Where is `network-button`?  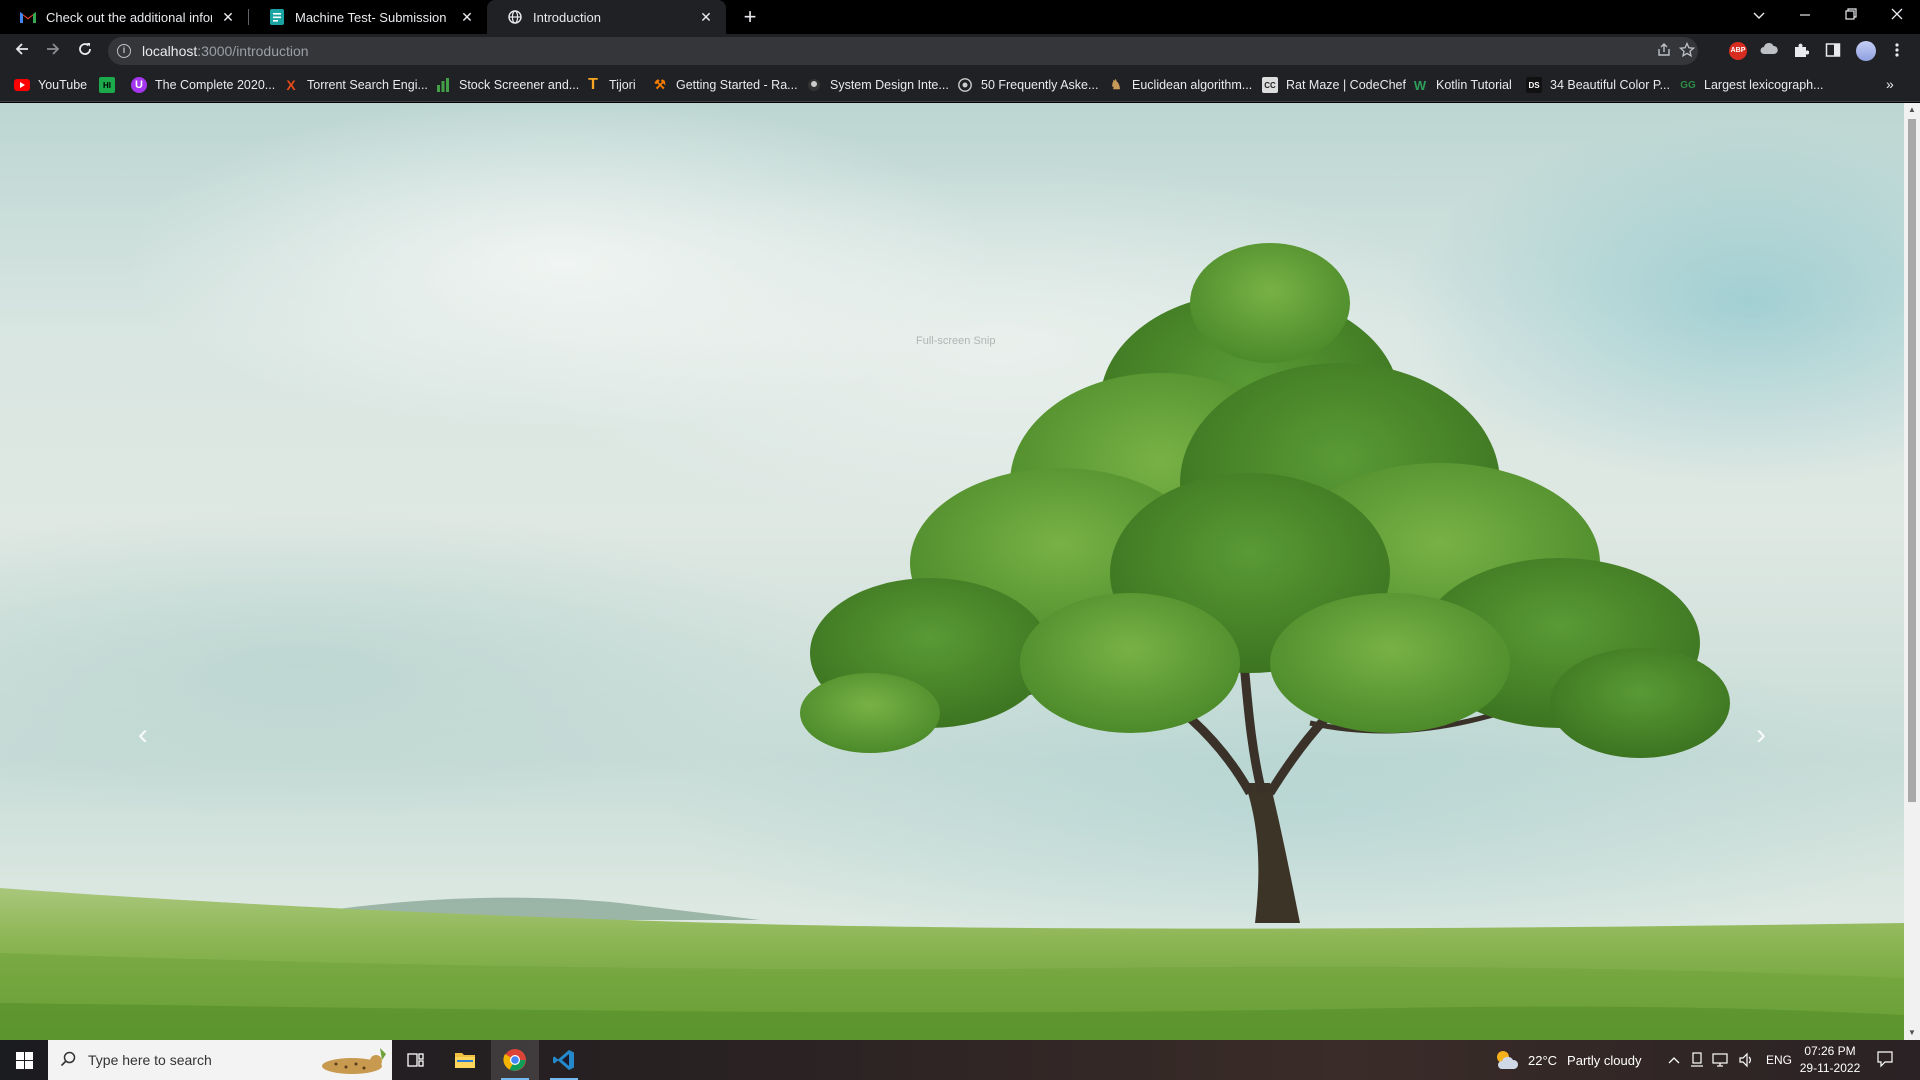 network-button is located at coordinates (1721, 1060).